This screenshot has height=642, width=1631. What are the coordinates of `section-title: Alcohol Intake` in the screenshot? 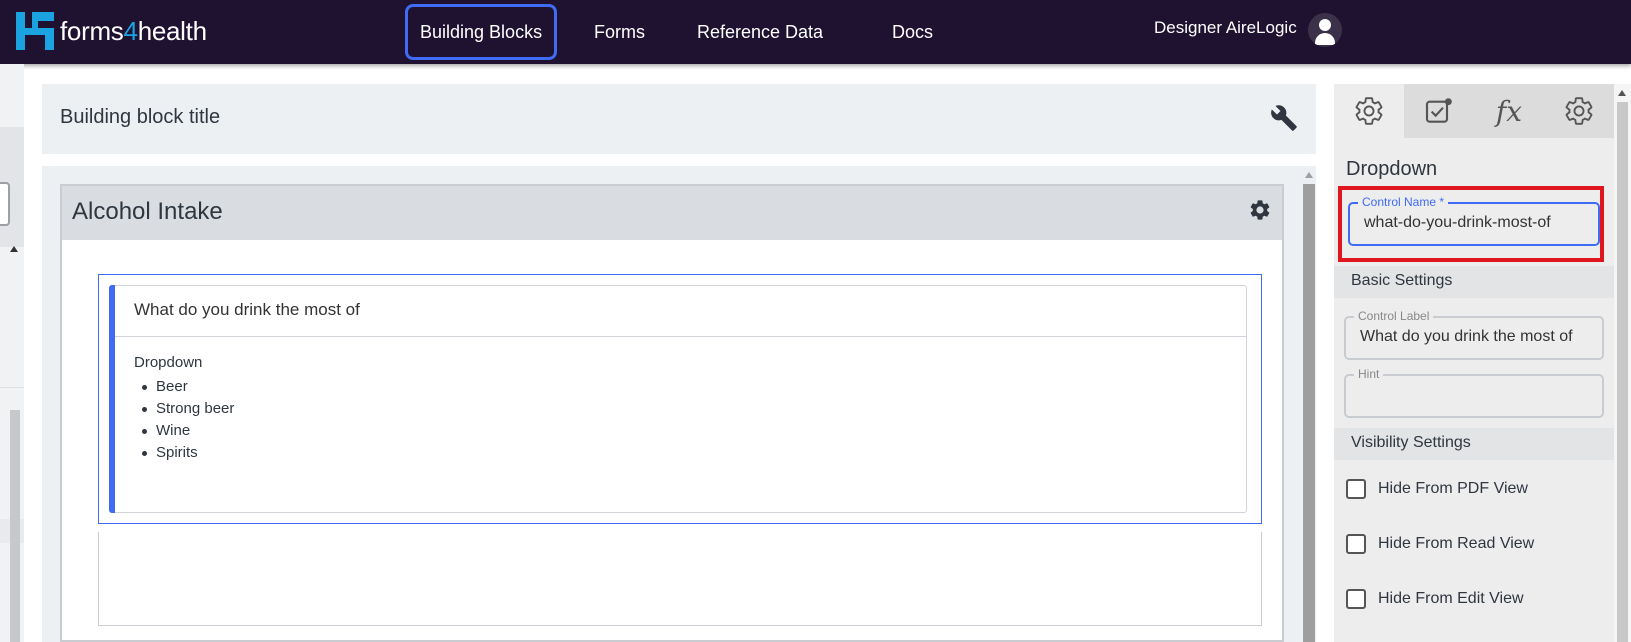 It's located at (147, 211).